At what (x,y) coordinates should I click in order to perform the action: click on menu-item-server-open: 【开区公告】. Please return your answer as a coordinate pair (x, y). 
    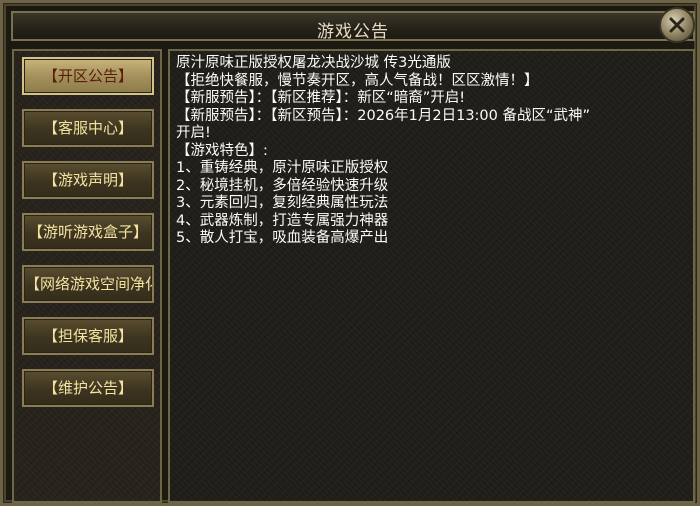
    Looking at the image, I should click on (88, 76).